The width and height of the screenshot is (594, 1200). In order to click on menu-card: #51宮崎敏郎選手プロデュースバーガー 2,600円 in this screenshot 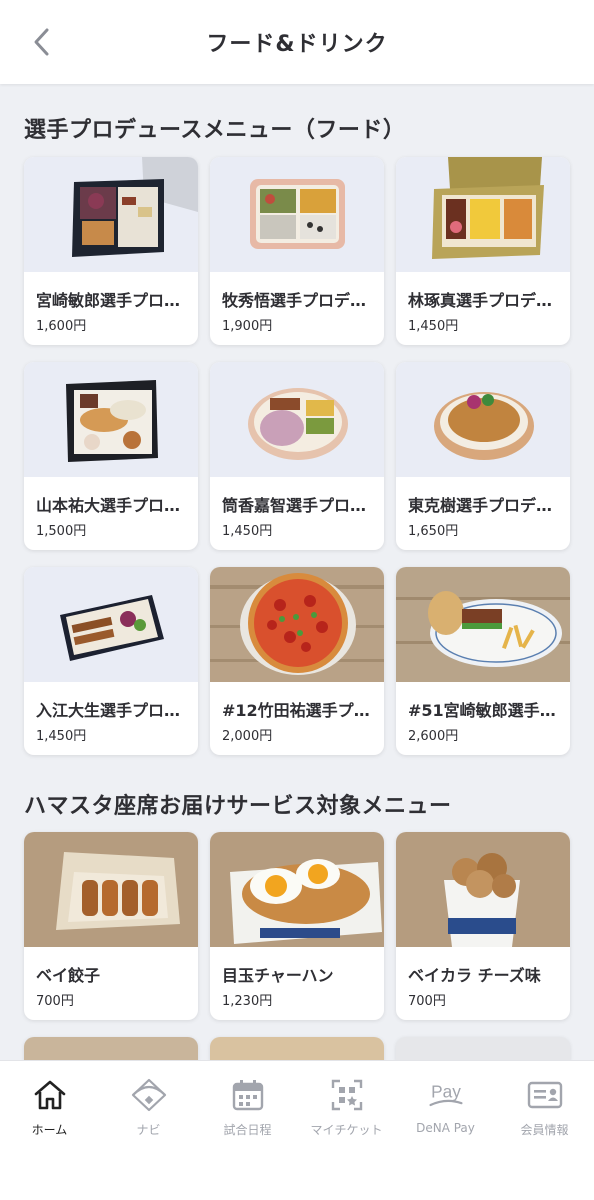, I will do `click(483, 661)`.